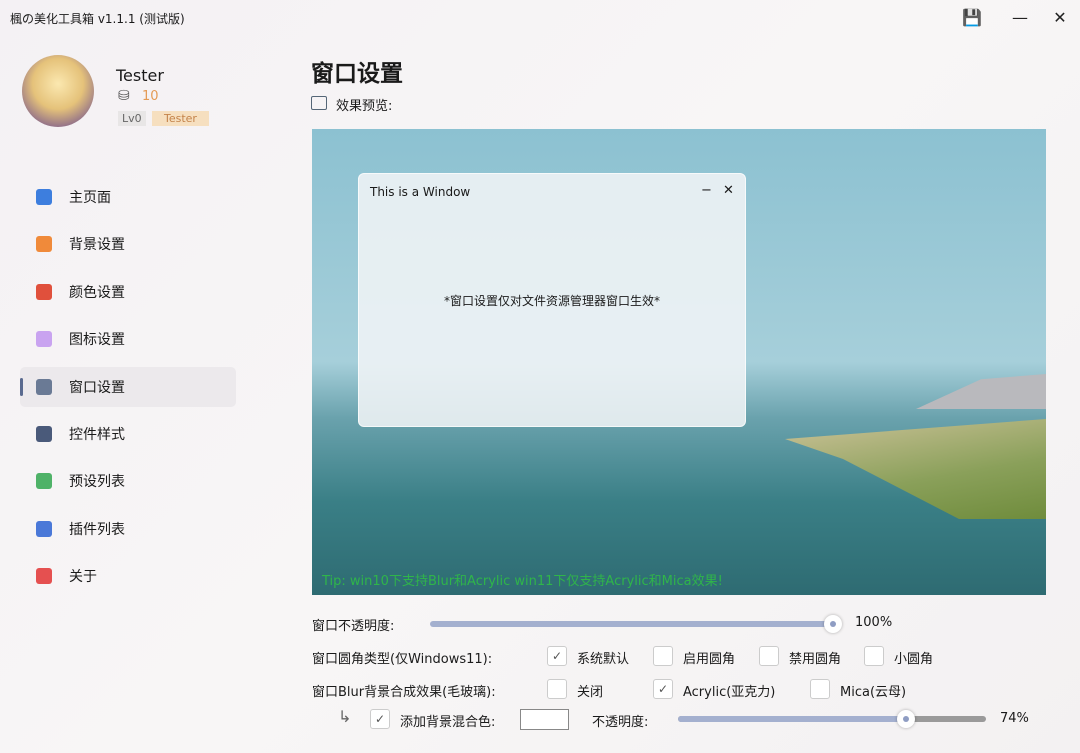 Image resolution: width=1080 pixels, height=753 pixels. What do you see at coordinates (132, 118) in the screenshot?
I see `level-badge: Lv0` at bounding box center [132, 118].